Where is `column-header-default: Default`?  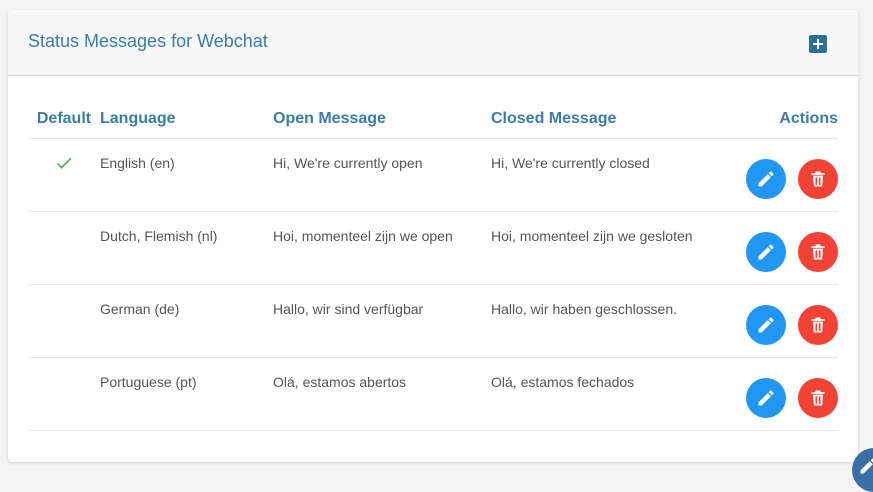
column-header-default: Default is located at coordinates (64, 119).